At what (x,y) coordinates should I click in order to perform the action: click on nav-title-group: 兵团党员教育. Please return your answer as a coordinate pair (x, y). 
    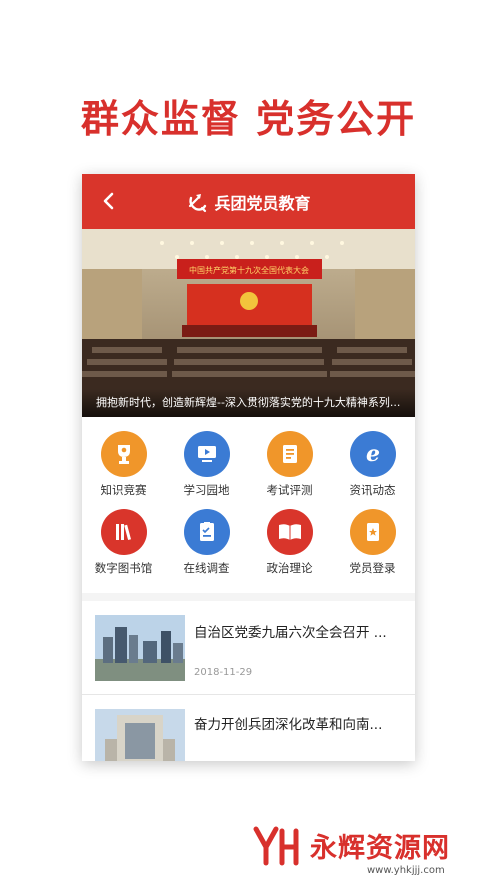
    Looking at the image, I should click on (248, 201).